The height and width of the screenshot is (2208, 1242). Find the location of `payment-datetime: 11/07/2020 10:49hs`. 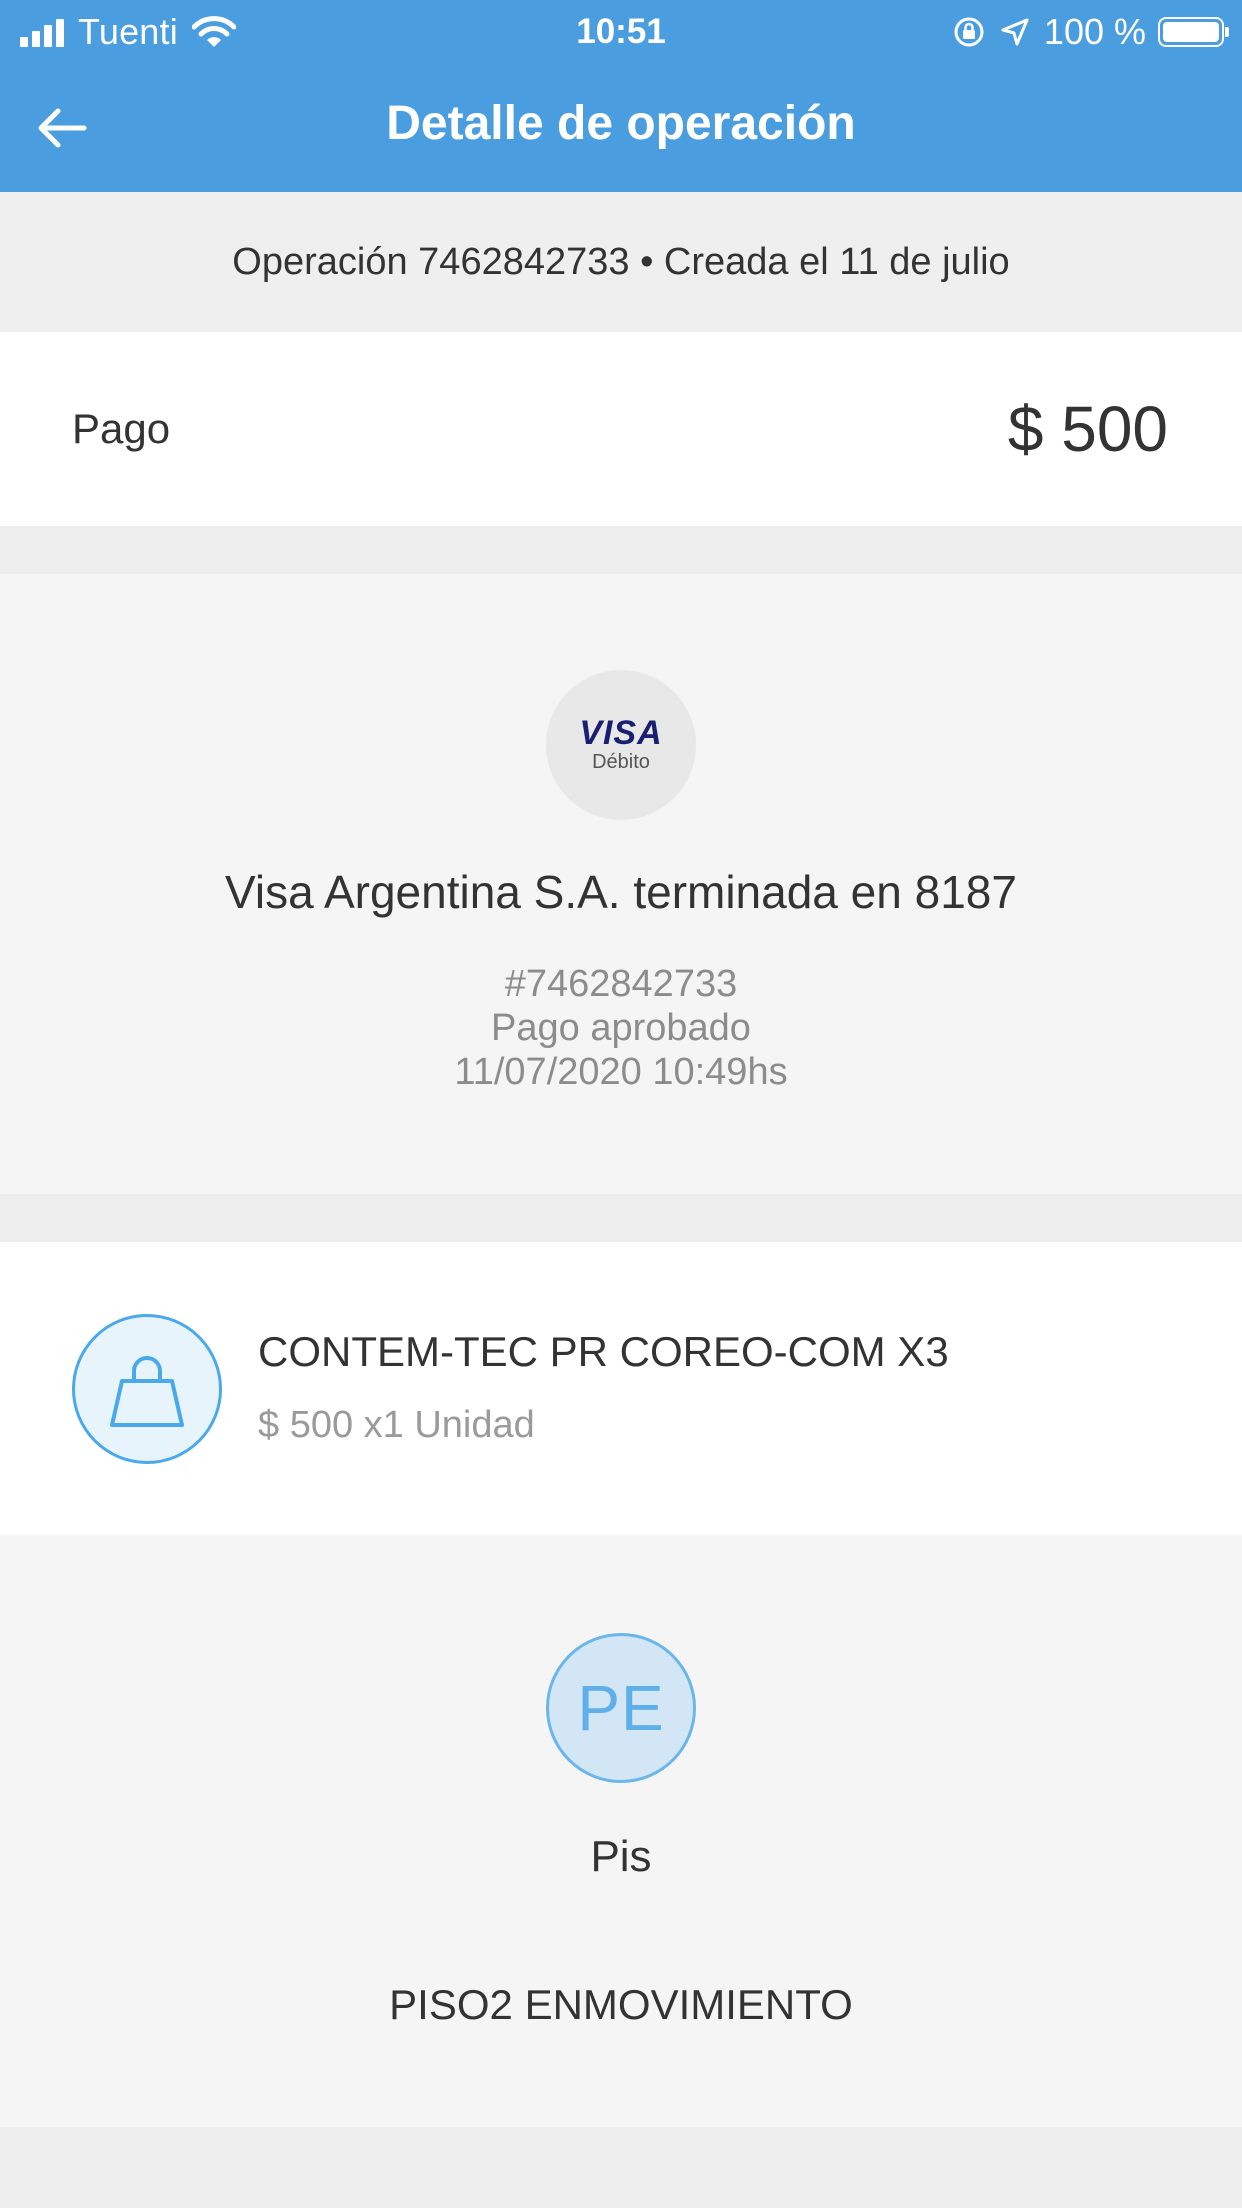

payment-datetime: 11/07/2020 10:49hs is located at coordinates (621, 1072).